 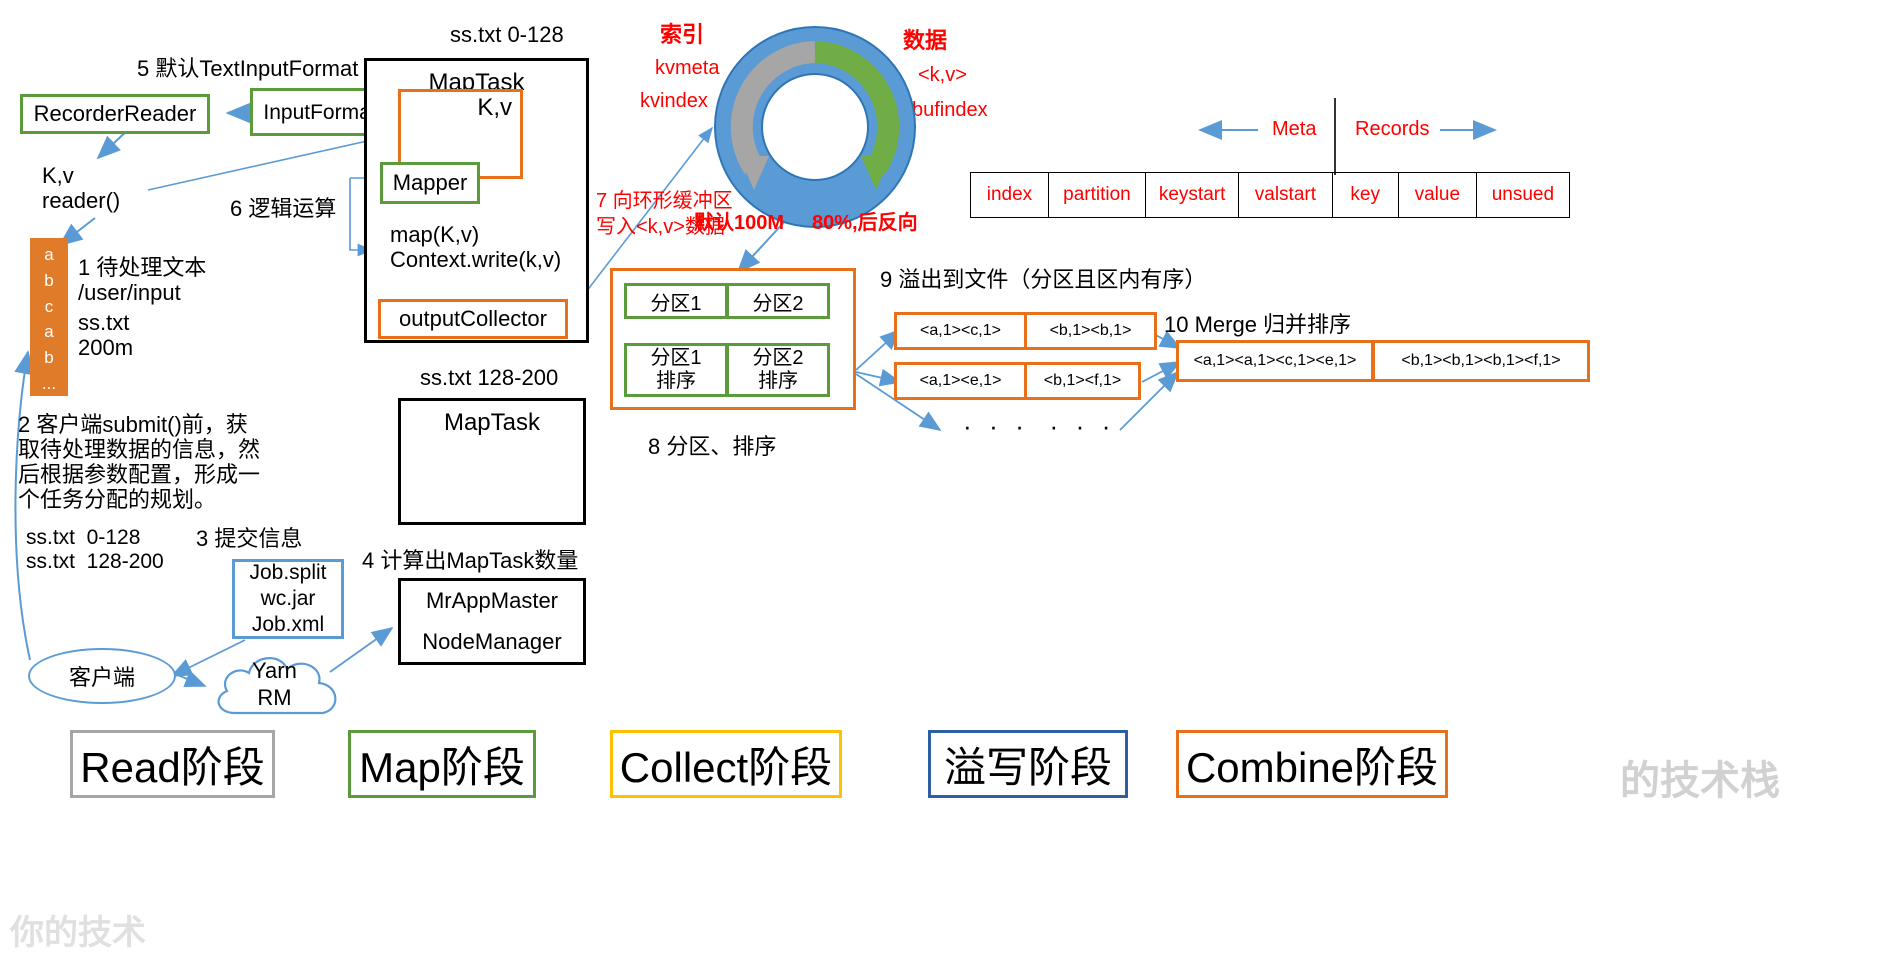 What do you see at coordinates (274, 684) in the screenshot?
I see `yarn-rm-label: Yarn RM` at bounding box center [274, 684].